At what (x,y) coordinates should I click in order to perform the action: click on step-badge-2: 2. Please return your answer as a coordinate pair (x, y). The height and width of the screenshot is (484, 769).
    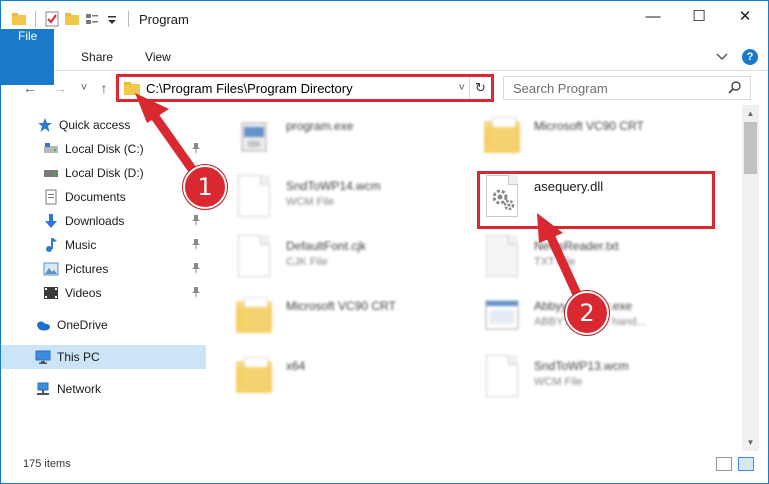
    Looking at the image, I should click on (587, 313).